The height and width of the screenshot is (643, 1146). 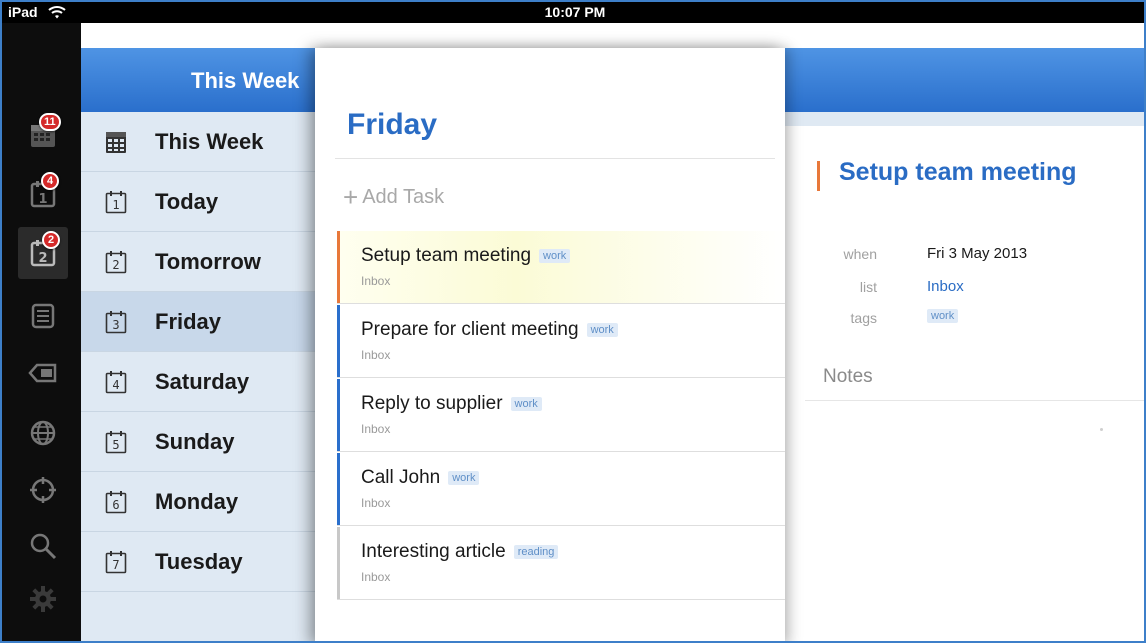 I want to click on calendar-icon: 7, so click(x=116, y=562).